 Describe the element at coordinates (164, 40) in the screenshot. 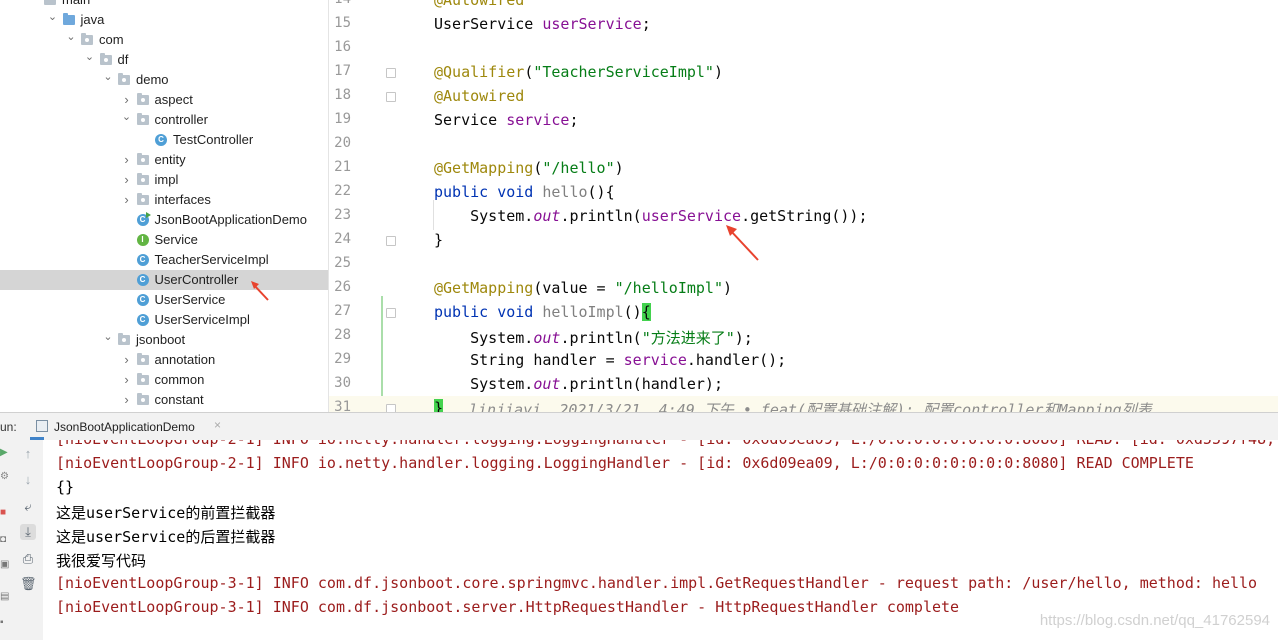

I see `tree-item-com: ⌄ com` at that location.